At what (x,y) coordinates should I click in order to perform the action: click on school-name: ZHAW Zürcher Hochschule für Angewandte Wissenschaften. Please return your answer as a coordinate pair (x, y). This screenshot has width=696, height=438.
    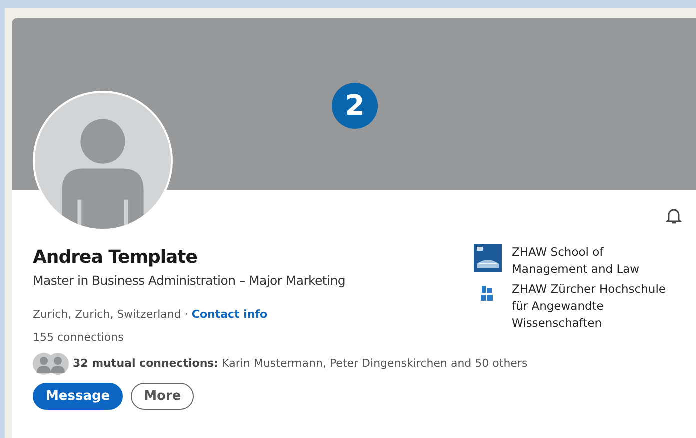
    Looking at the image, I should click on (593, 306).